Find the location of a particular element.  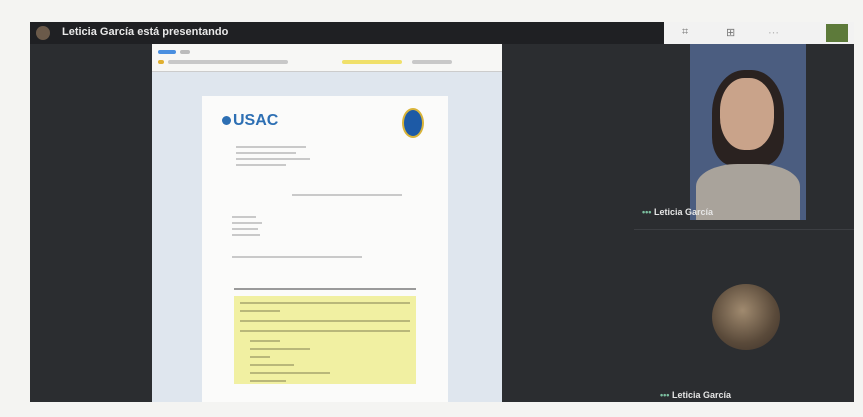

presenting-label: Leticia García está presentando is located at coordinates (145, 32).